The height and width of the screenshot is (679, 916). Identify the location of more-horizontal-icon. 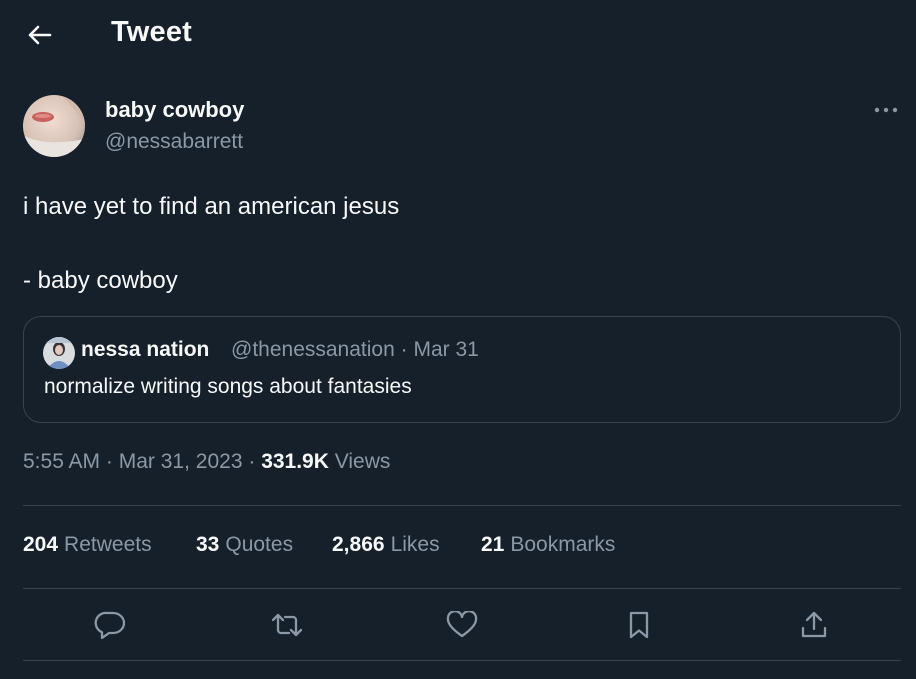
(886, 110).